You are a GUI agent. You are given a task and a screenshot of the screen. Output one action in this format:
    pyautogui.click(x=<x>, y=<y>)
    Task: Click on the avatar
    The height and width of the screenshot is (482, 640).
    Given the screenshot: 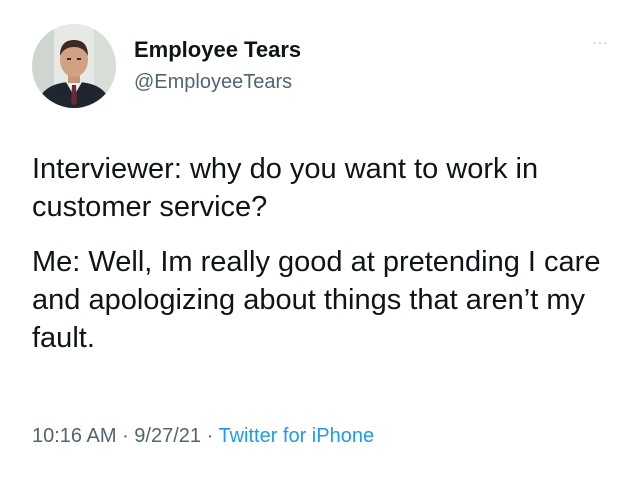 What is the action you would take?
    pyautogui.click(x=74, y=66)
    